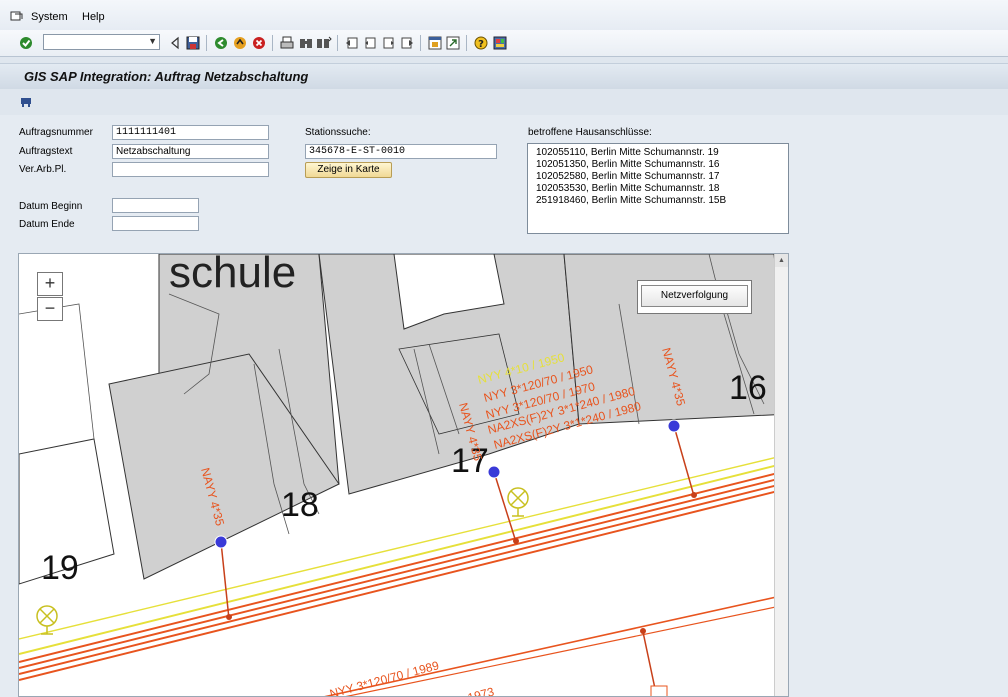  I want to click on back-icon, so click(175, 43).